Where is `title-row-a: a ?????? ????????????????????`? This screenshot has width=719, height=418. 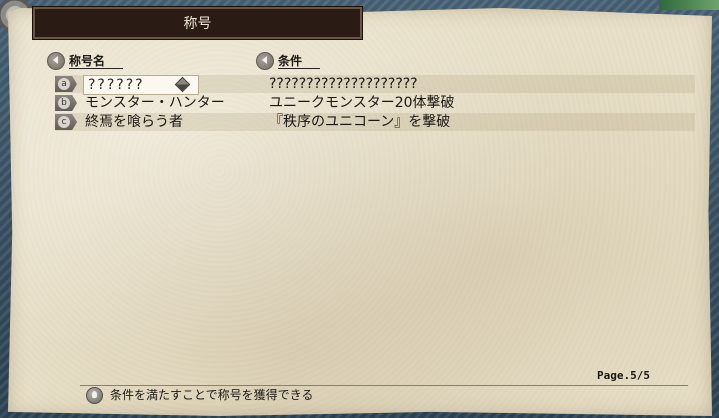
title-row-a: a ?????? ???????????????????? is located at coordinates (375, 85).